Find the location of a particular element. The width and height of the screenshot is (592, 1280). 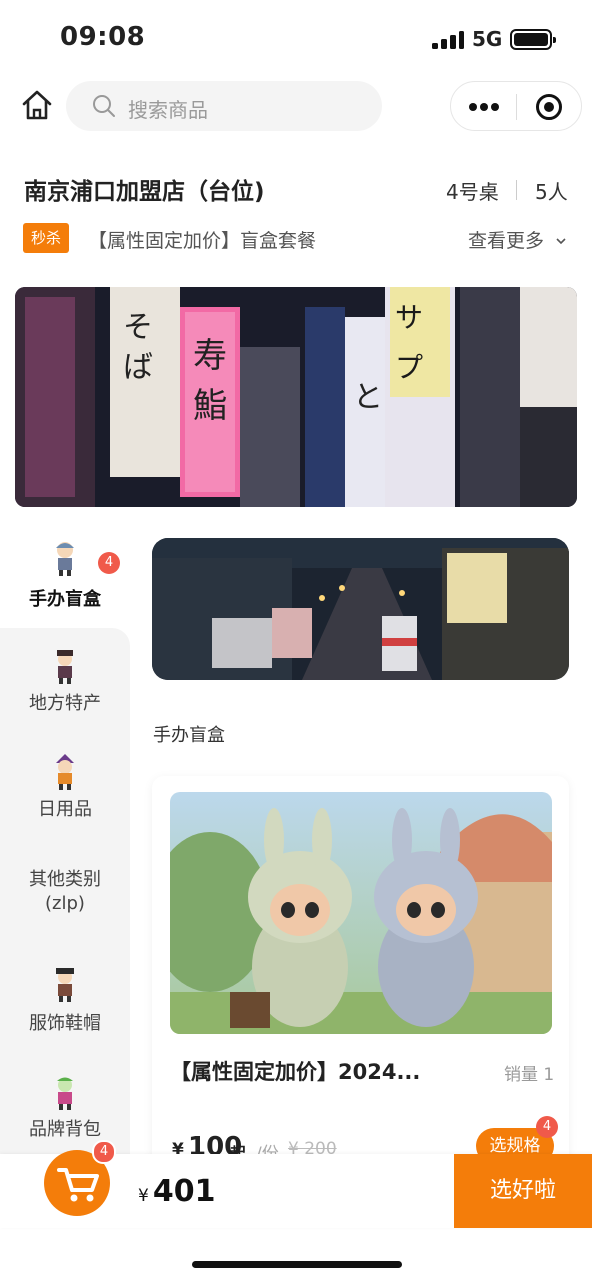

category-item-local-specialties: 地方特产 is located at coordinates (65, 688).